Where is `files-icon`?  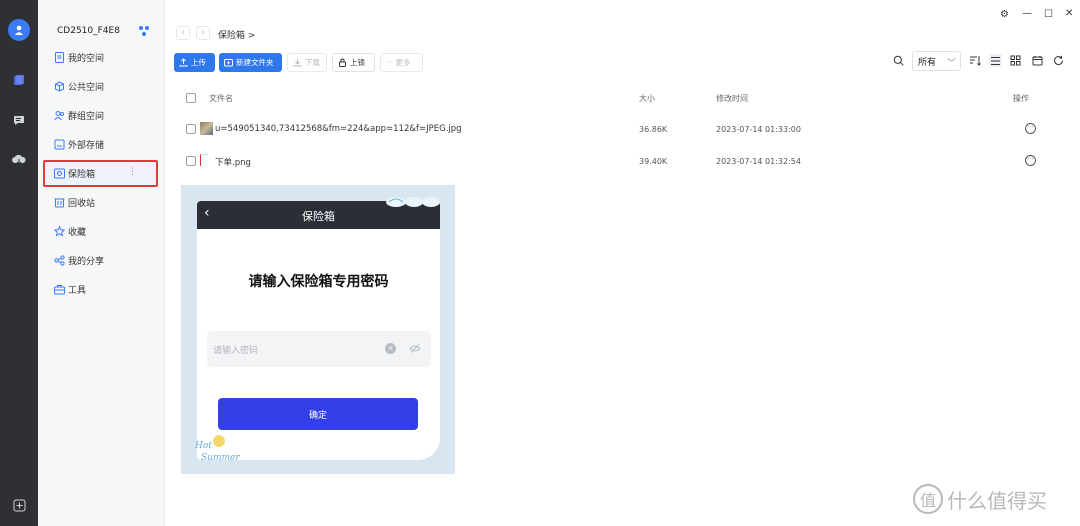
files-icon is located at coordinates (19, 80).